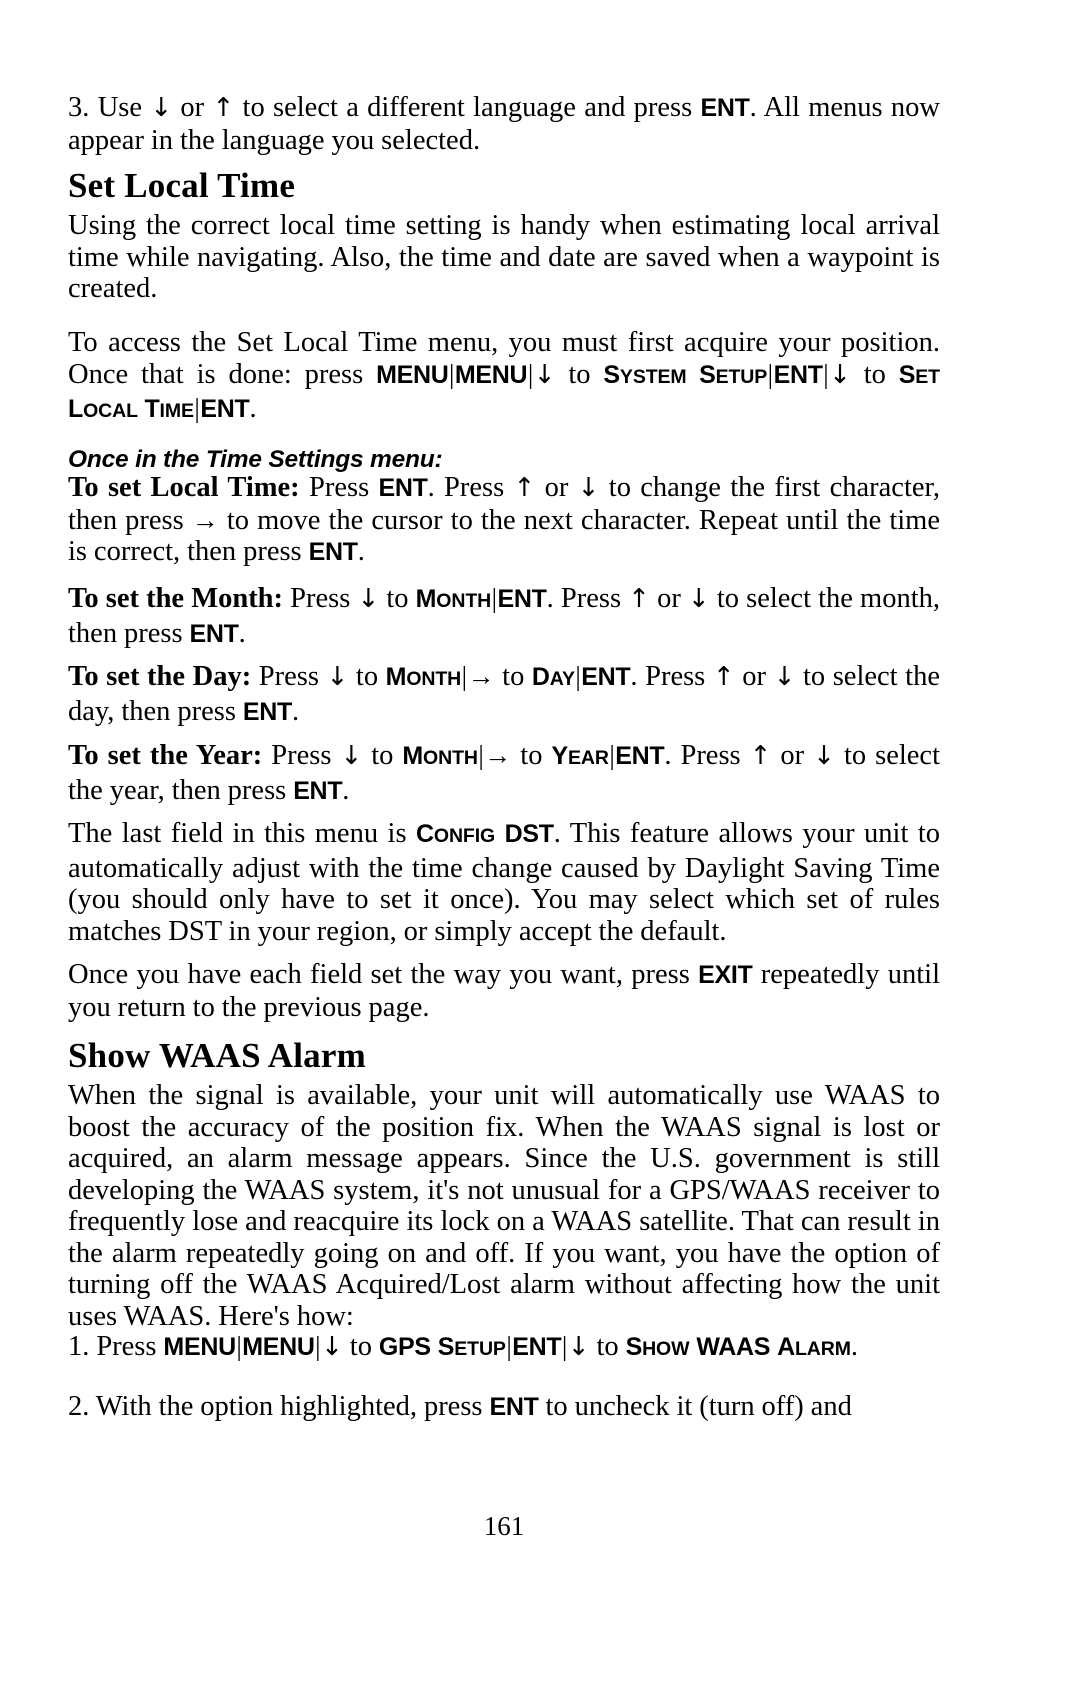 Image resolution: width=1080 pixels, height=1682 pixels. I want to click on sc-small: HOW, so click(666, 1349).